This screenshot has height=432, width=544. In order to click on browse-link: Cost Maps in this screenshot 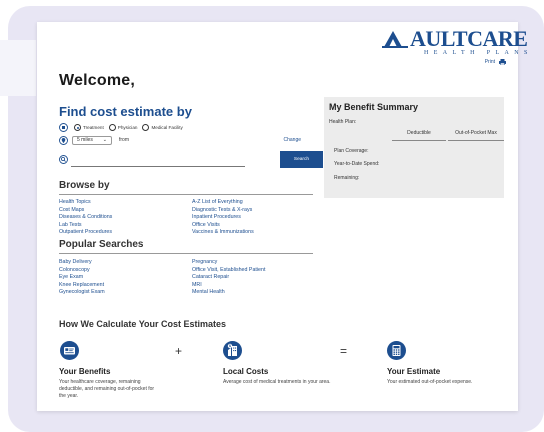, I will do `click(71, 210)`.